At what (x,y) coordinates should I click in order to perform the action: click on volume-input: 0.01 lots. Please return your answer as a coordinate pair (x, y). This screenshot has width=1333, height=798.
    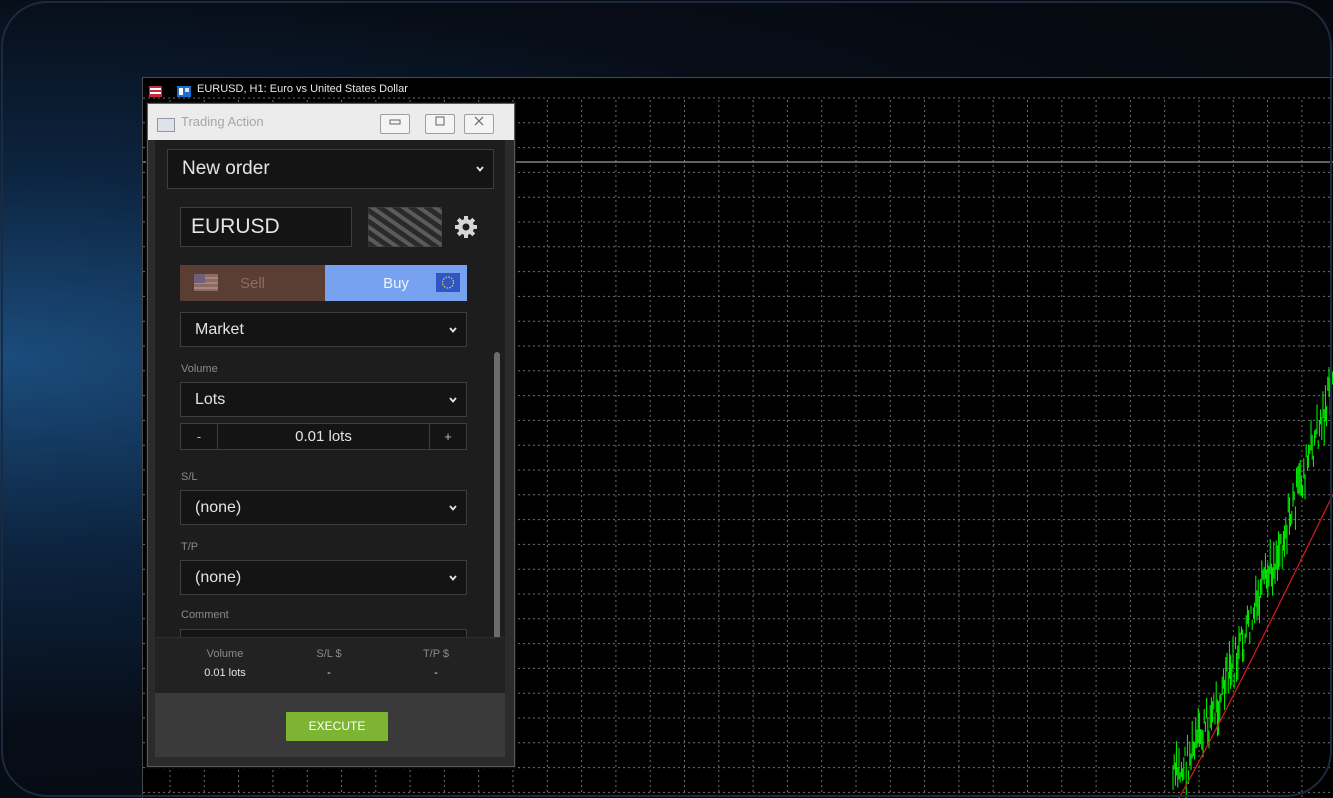
    Looking at the image, I should click on (323, 436).